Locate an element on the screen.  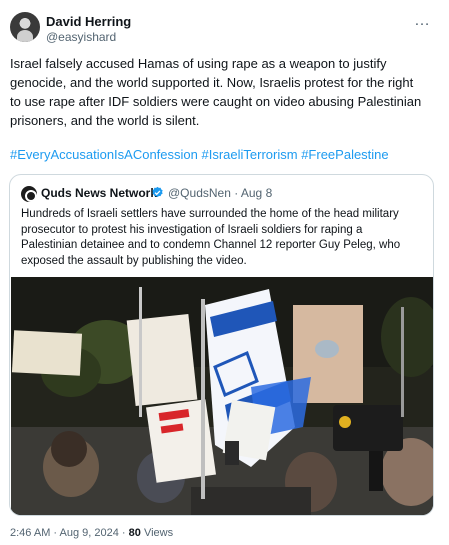
author-name: David Herring is located at coordinates (88, 21).